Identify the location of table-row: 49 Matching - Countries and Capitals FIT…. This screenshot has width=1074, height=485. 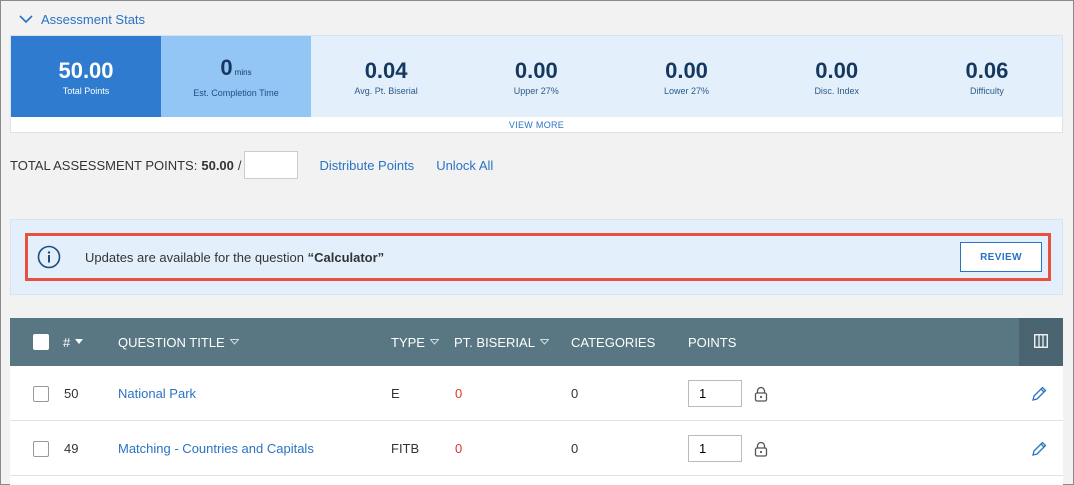
(536, 448).